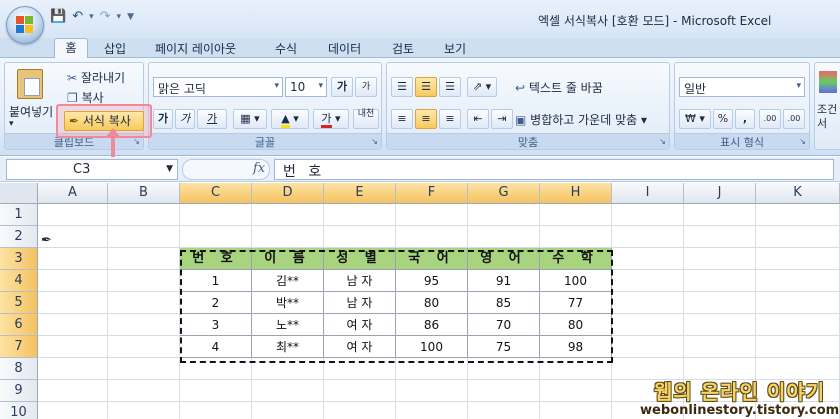 This screenshot has width=840, height=419. What do you see at coordinates (30, 84) in the screenshot?
I see `paste-icon` at bounding box center [30, 84].